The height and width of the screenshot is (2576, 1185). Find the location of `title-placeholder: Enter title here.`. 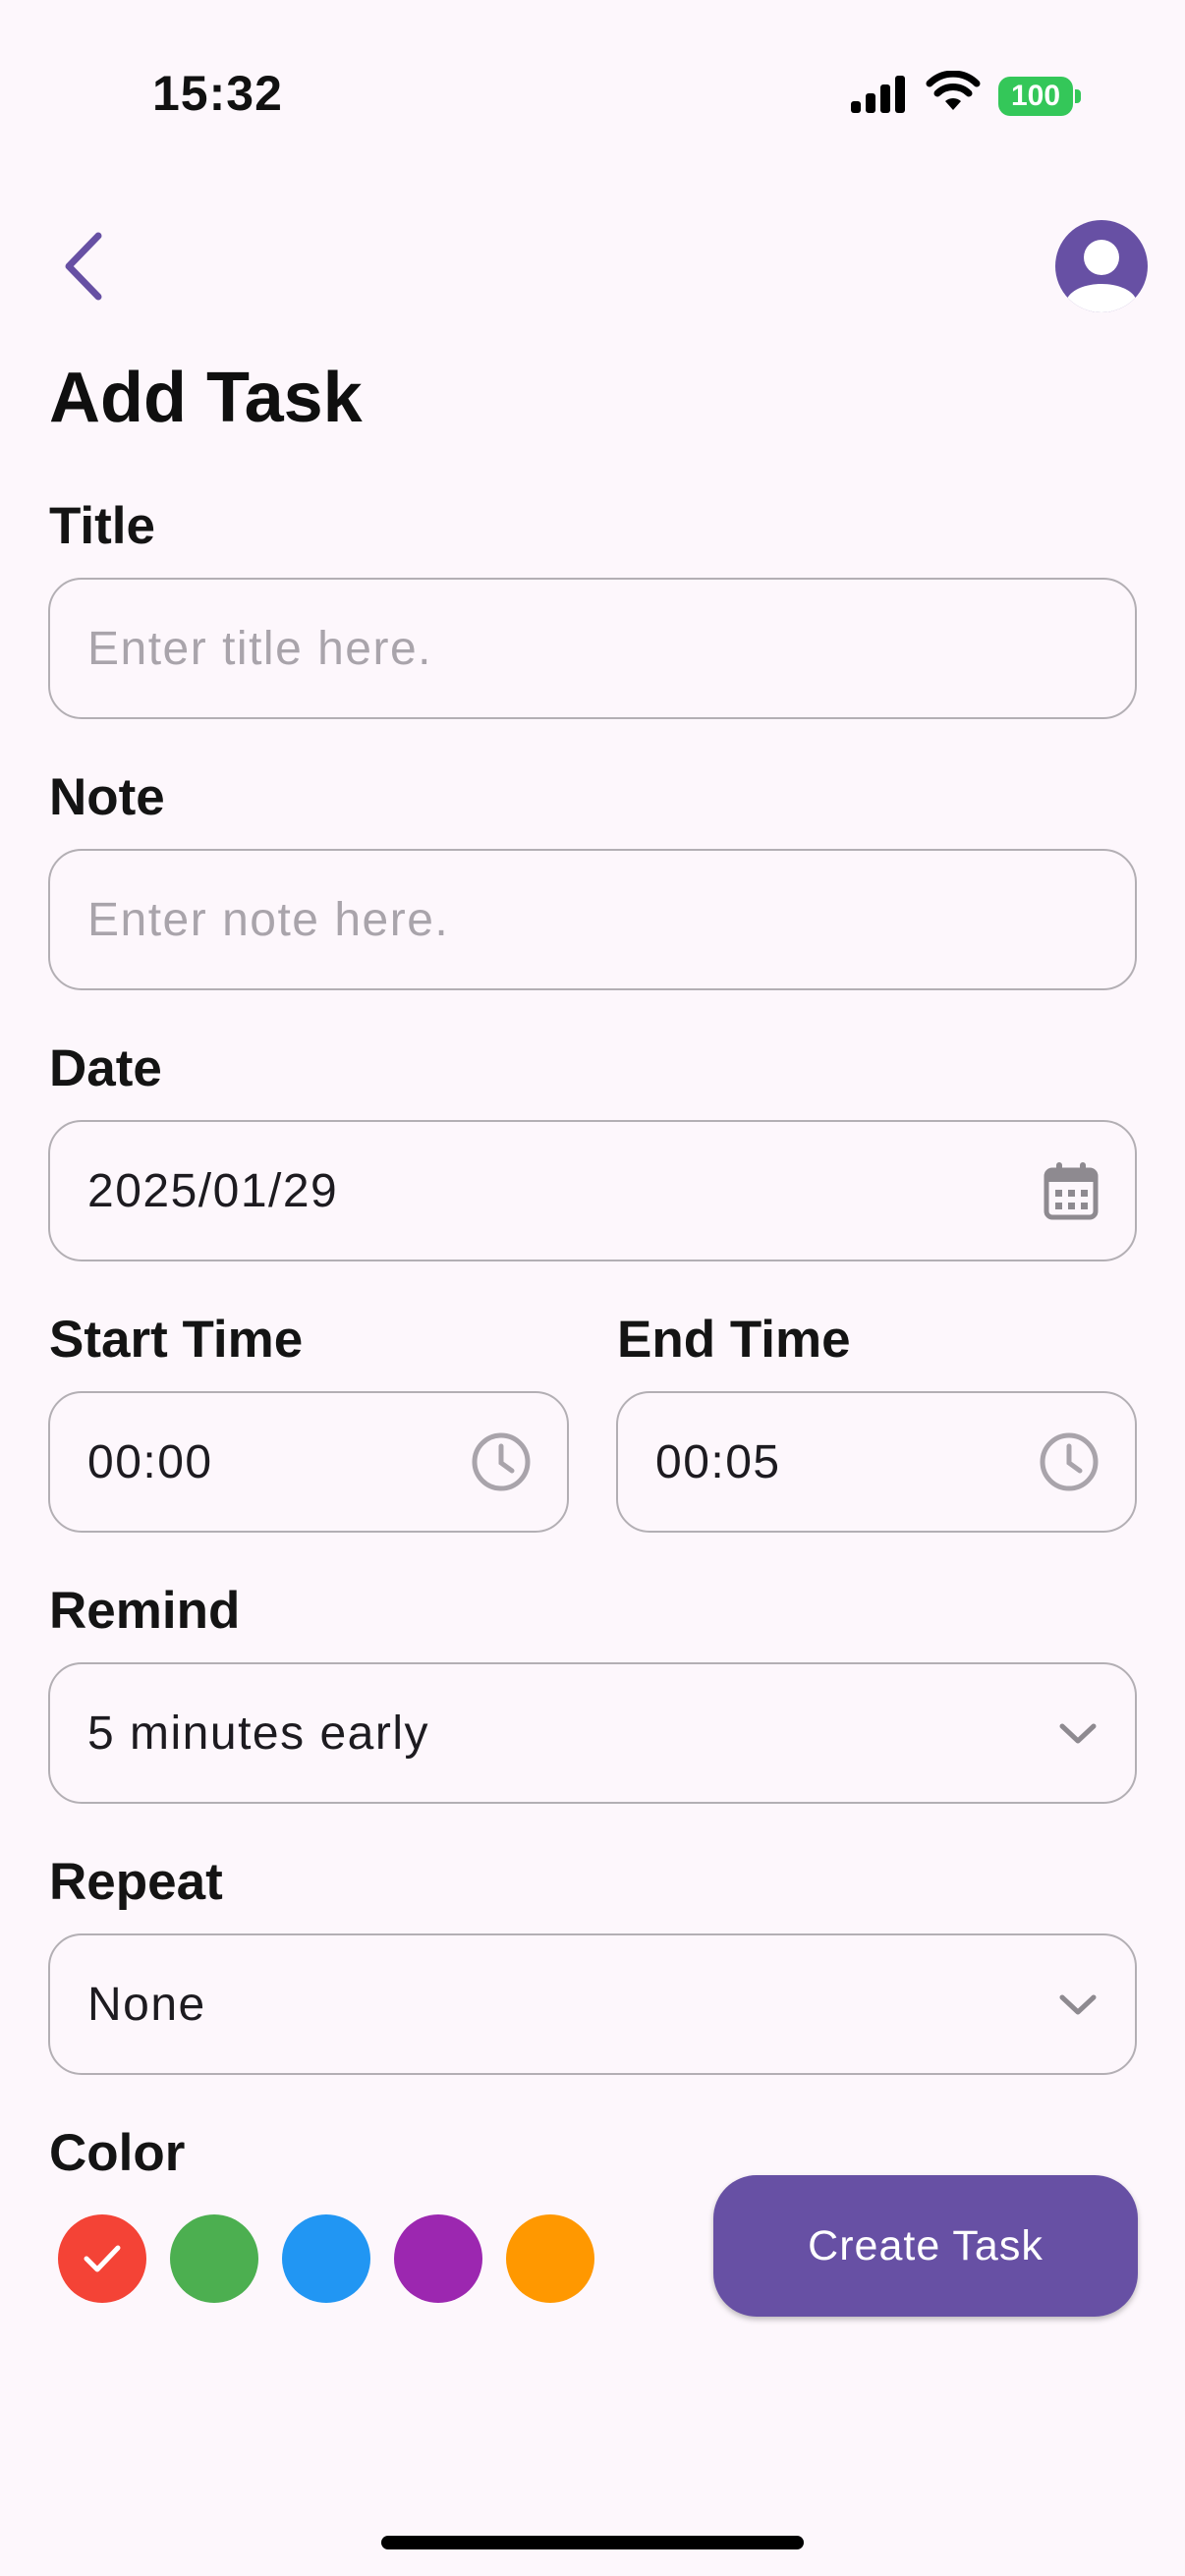

title-placeholder: Enter title here. is located at coordinates (259, 648).